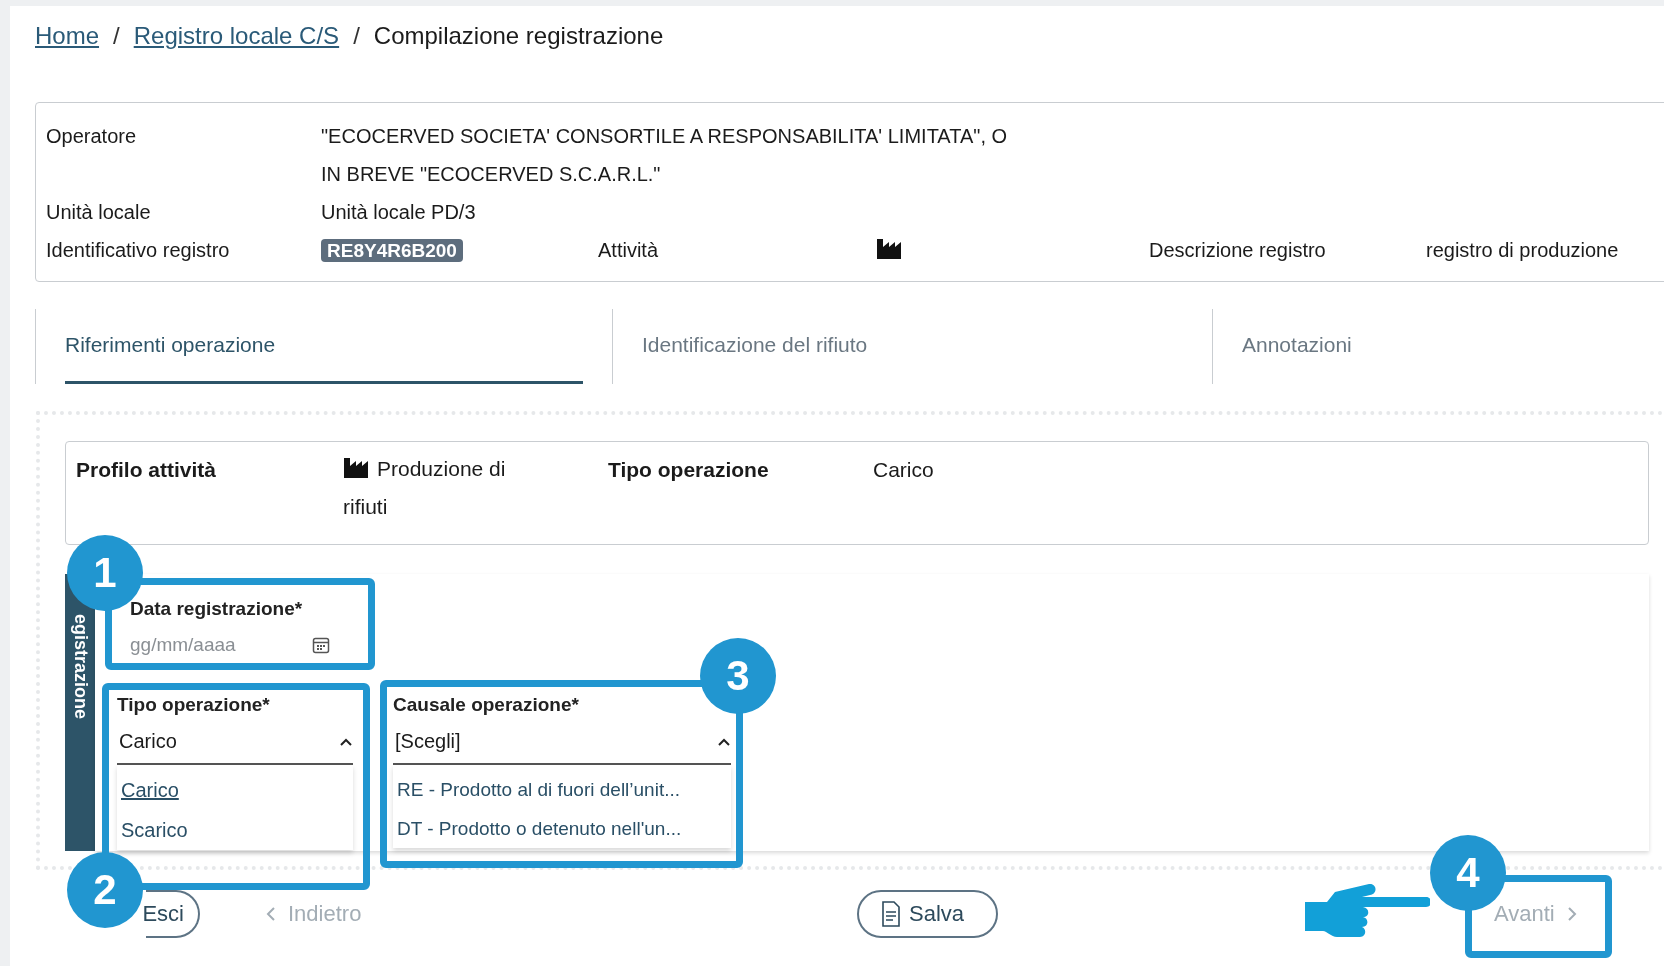 The height and width of the screenshot is (966, 1664). What do you see at coordinates (398, 212) in the screenshot?
I see `field-value: Unità locale PD/3` at bounding box center [398, 212].